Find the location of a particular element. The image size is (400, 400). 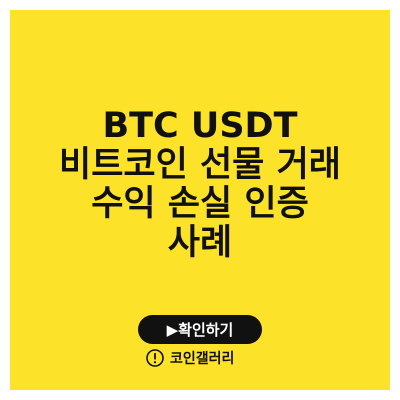

exclamation-circle-icon is located at coordinates (155, 358).